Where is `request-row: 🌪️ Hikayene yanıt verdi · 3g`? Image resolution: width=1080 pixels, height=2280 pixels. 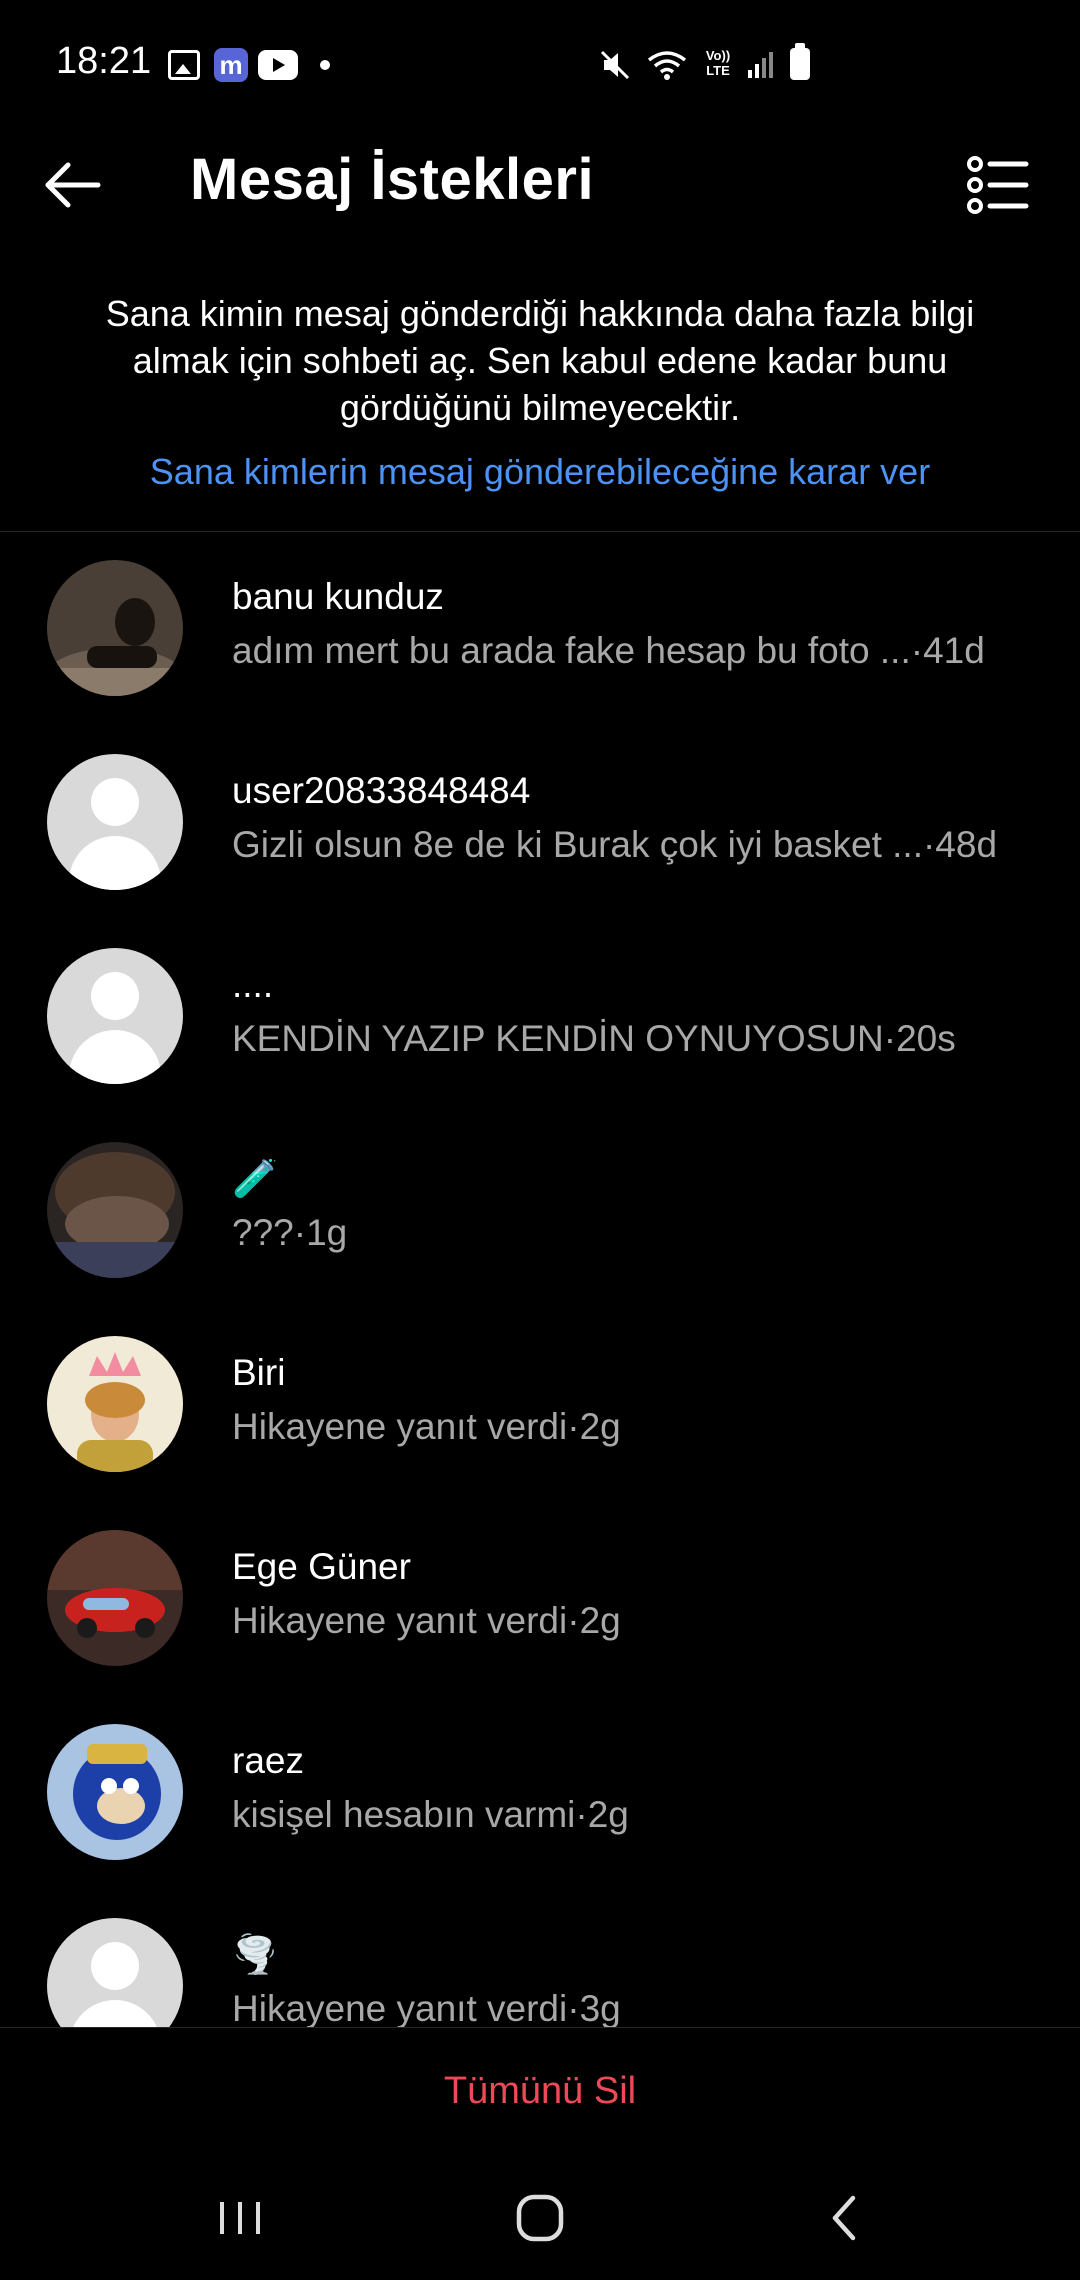
request-row: 🌪️ Hikayene yanıt verdi · 3g is located at coordinates (540, 1958).